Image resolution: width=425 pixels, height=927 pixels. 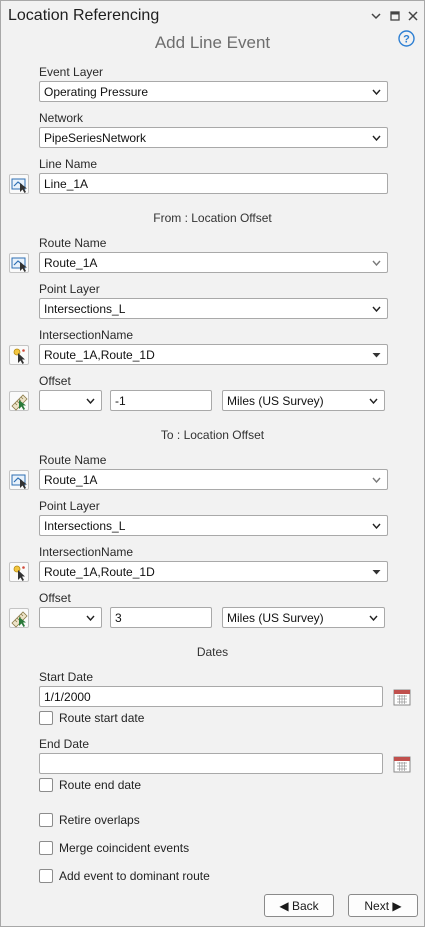 What do you see at coordinates (213, 183) in the screenshot?
I see `line-name-input: Line_1A` at bounding box center [213, 183].